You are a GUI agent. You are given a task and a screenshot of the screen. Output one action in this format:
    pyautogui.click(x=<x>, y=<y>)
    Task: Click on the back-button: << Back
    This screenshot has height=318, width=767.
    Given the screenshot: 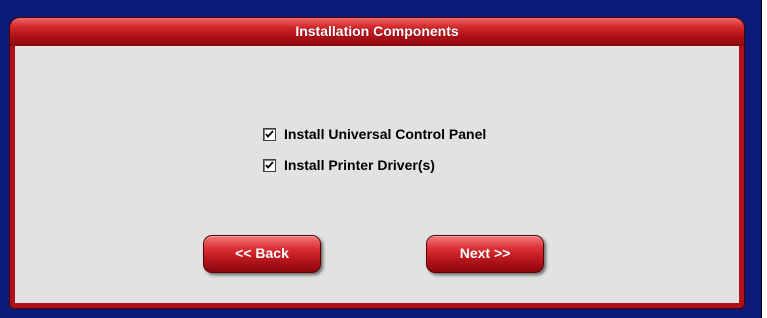 What is the action you would take?
    pyautogui.click(x=262, y=254)
    